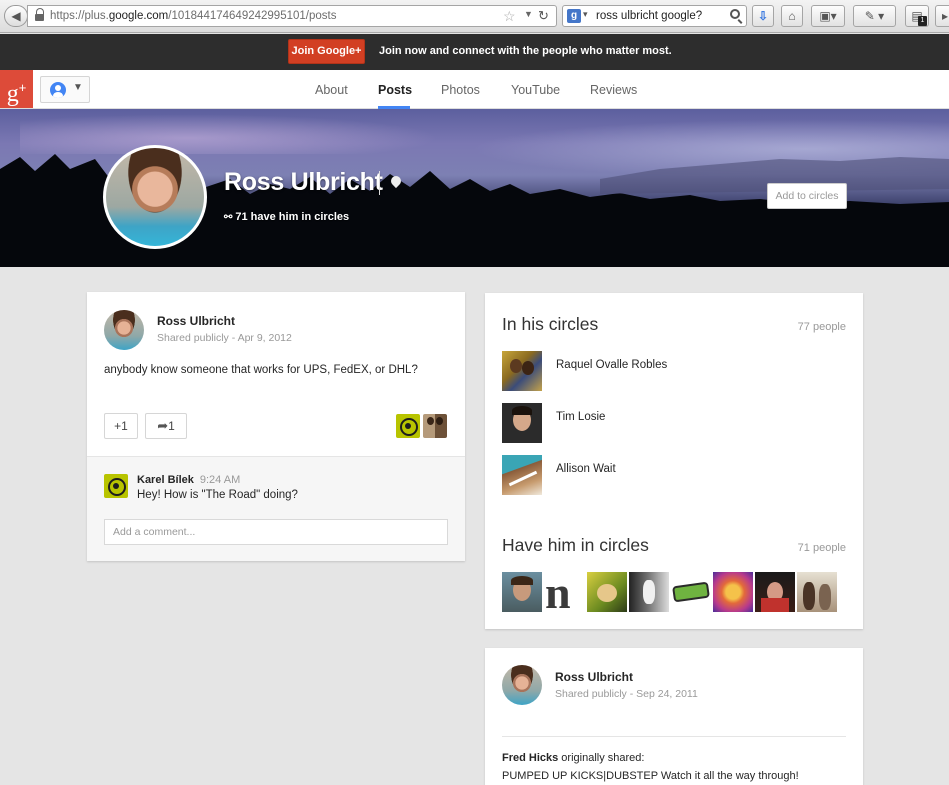 Image resolution: width=949 pixels, height=785 pixels. What do you see at coordinates (792, 16) in the screenshot?
I see `home-icon: ⌂` at bounding box center [792, 16].